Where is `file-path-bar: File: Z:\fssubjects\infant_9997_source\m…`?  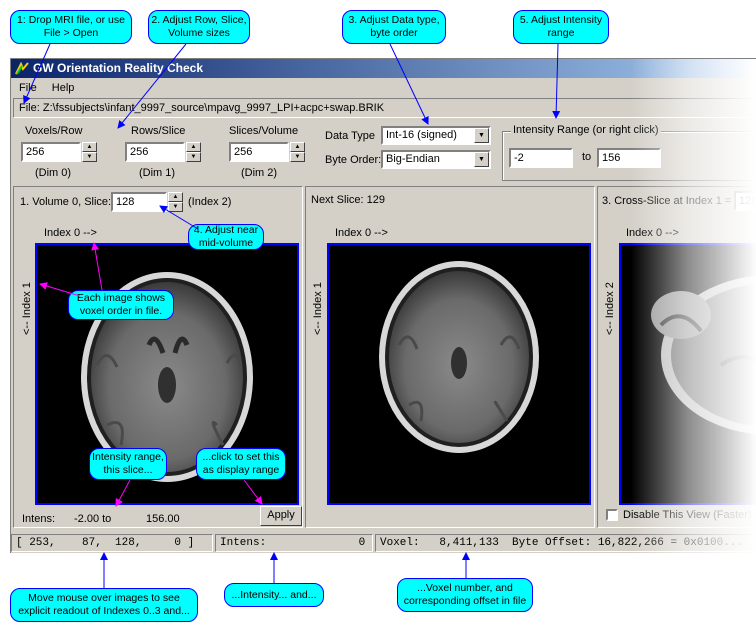 file-path-bar: File: Z:\fssubjects\infant_9997_source\m… is located at coordinates (384, 108).